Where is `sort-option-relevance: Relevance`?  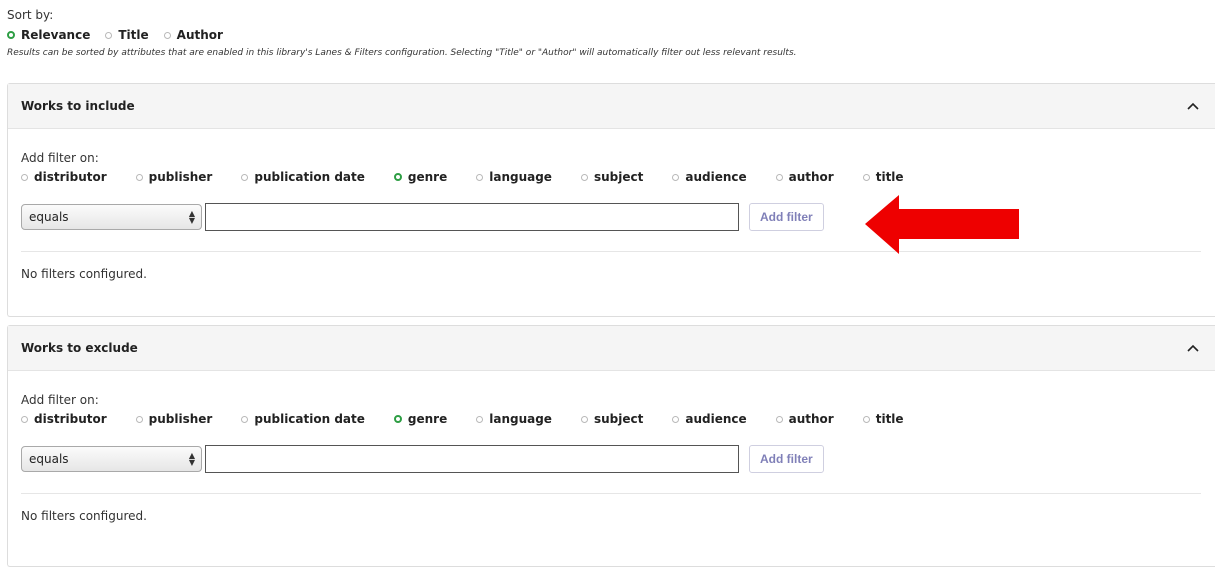 sort-option-relevance: Relevance is located at coordinates (48, 35).